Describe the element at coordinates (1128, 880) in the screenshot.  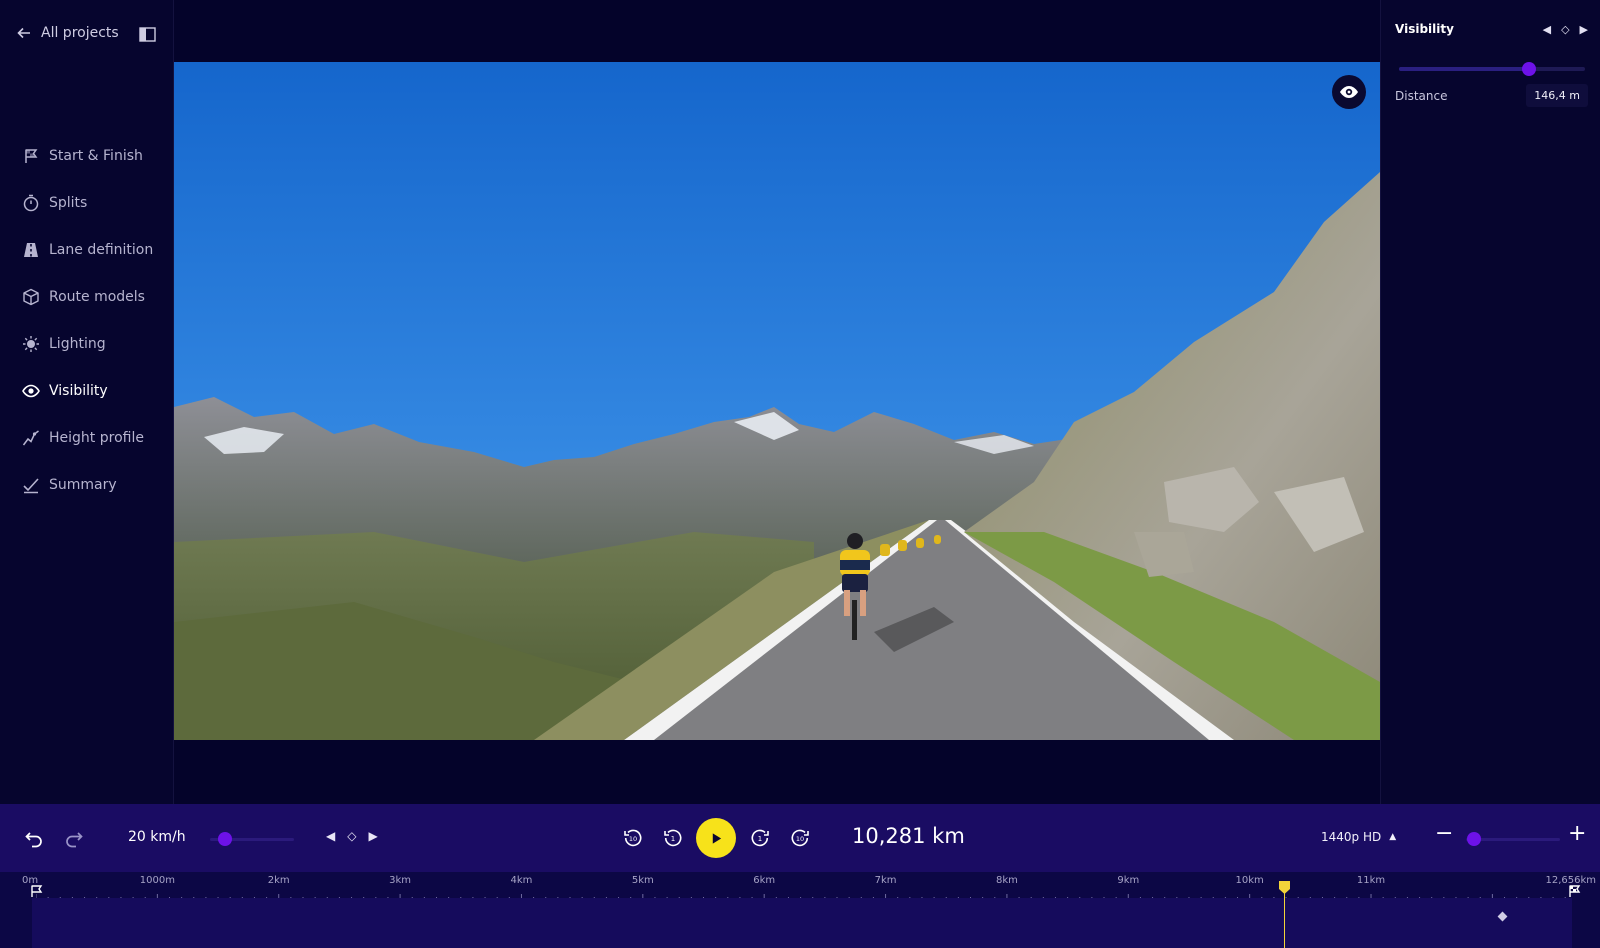
I see `timeline-tick-label: 9km` at that location.